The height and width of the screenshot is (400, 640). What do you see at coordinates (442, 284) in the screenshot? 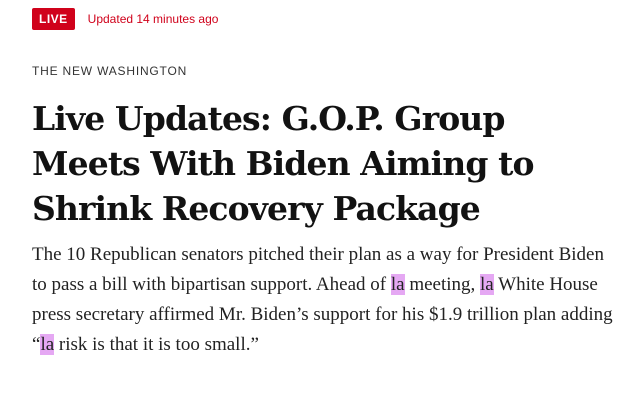
I see `summary-text: meeting,` at bounding box center [442, 284].